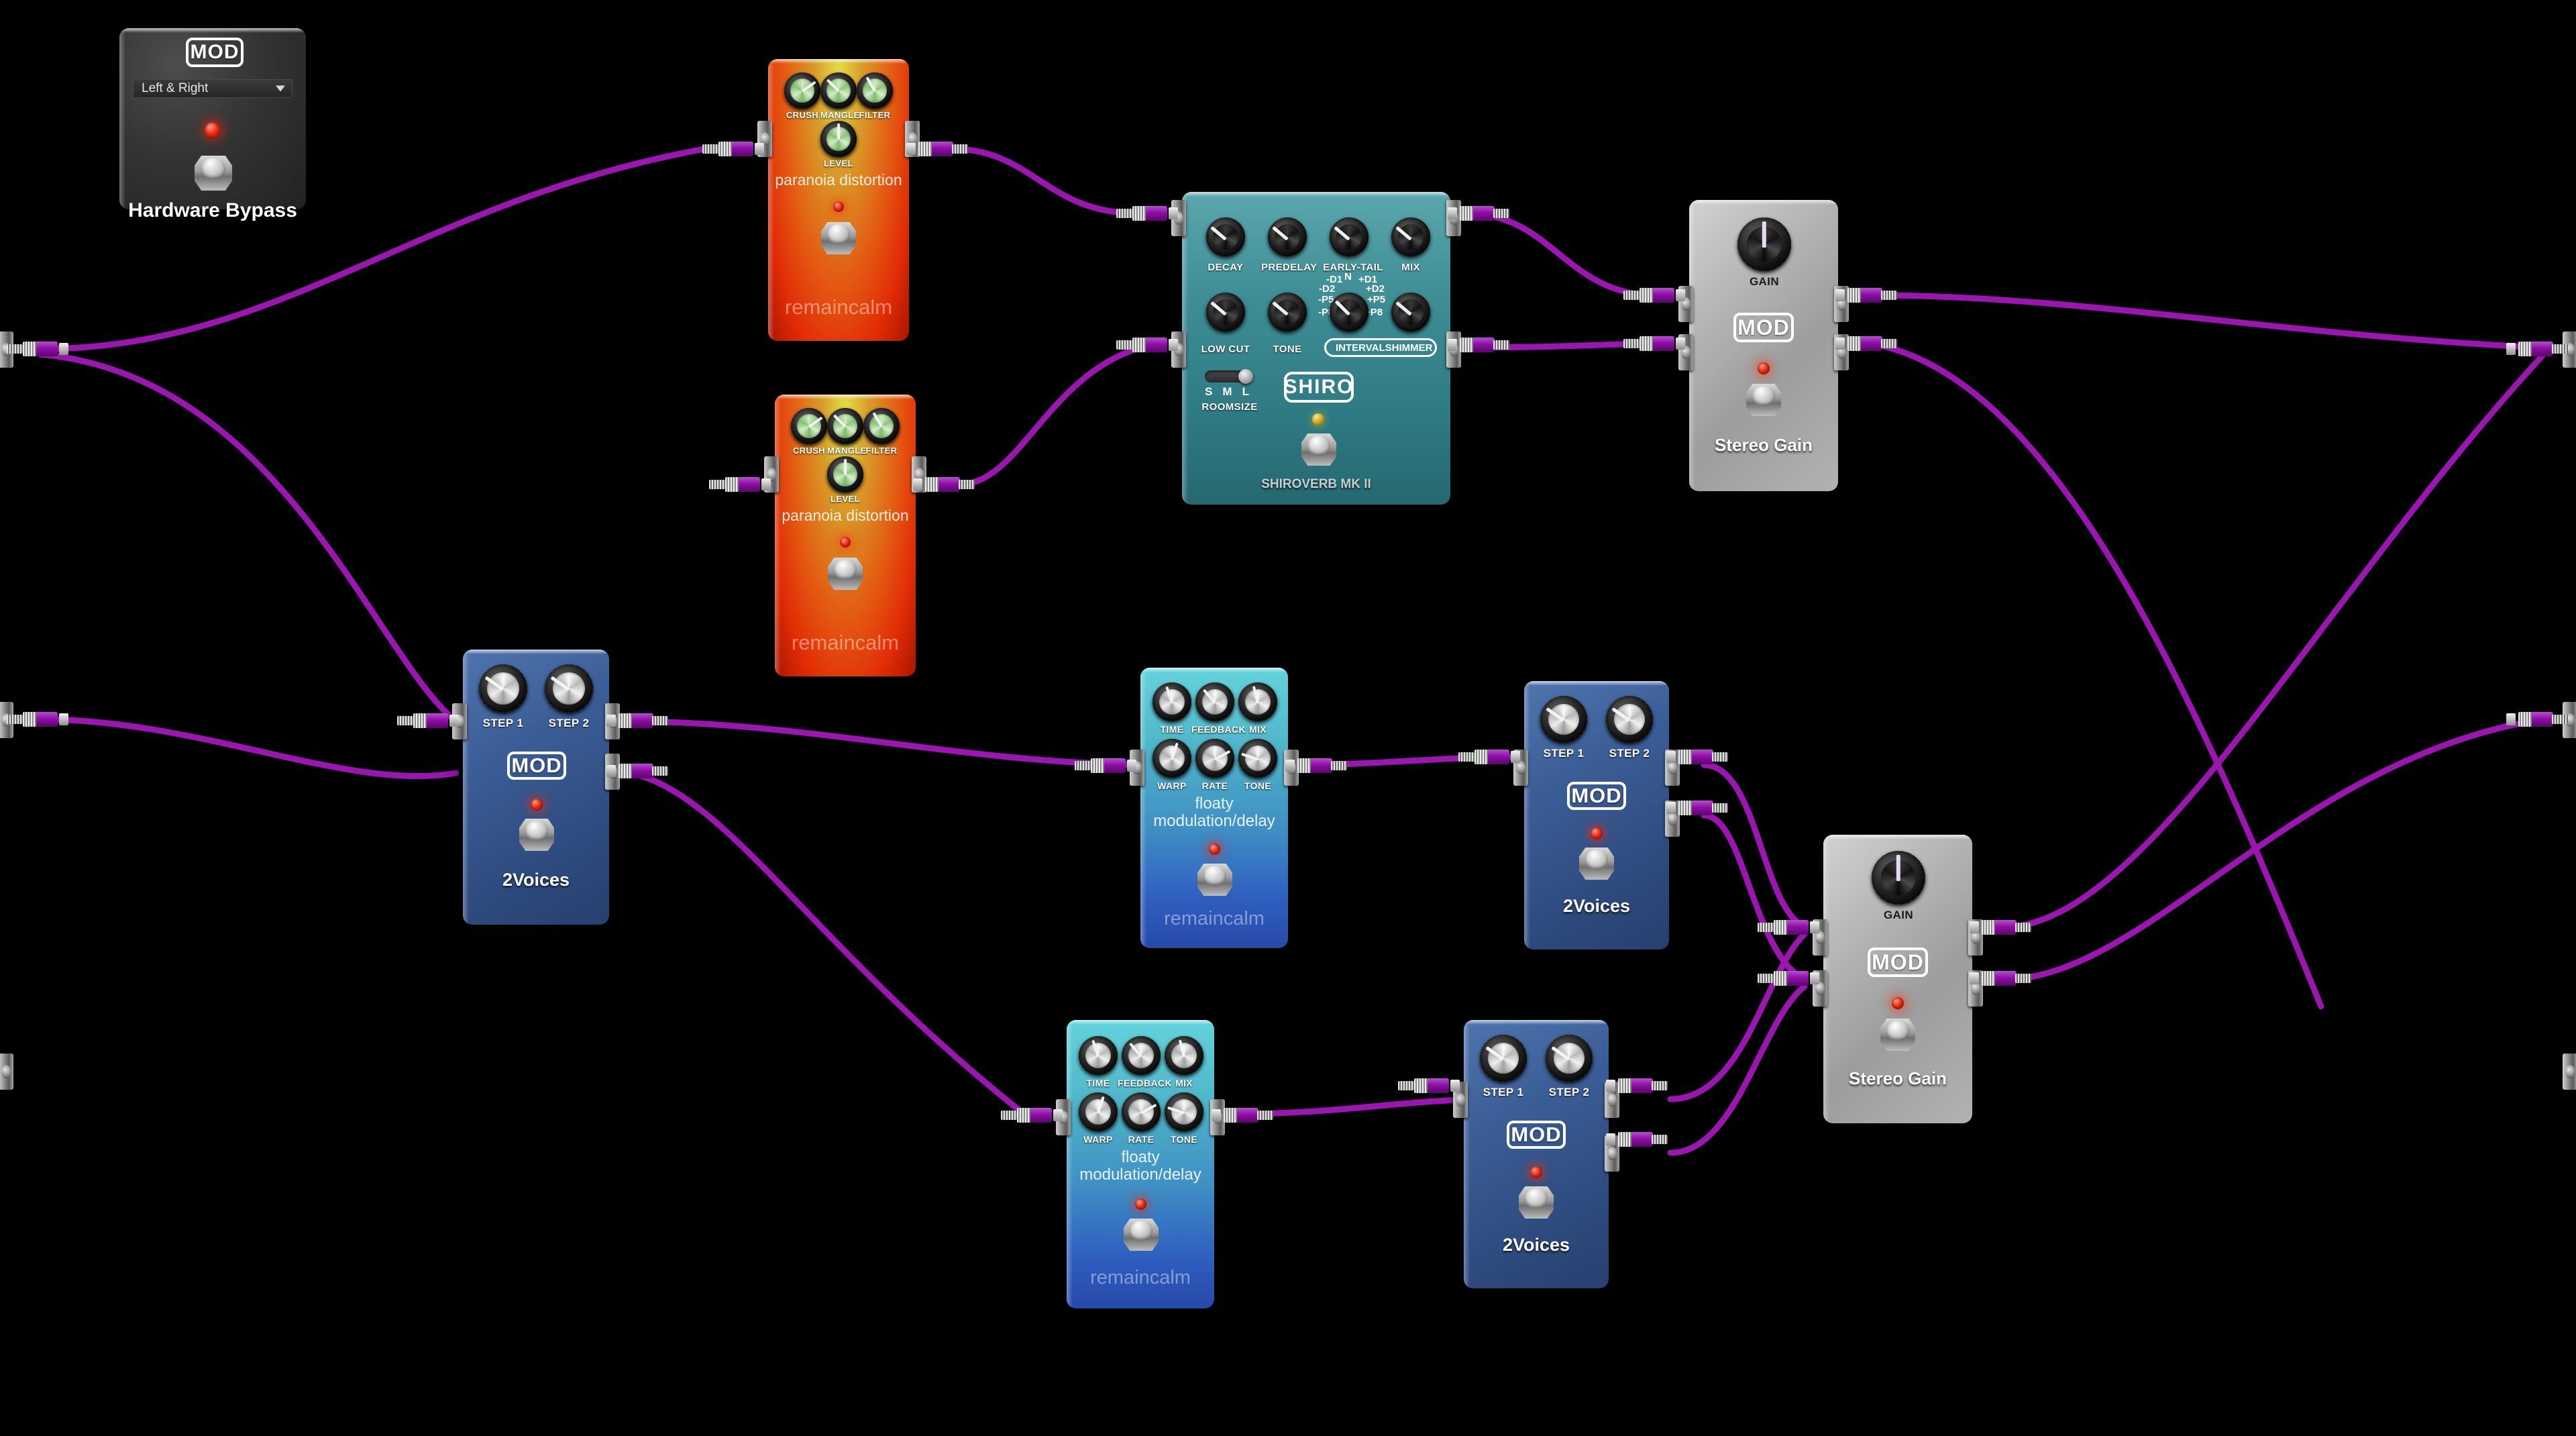 The height and width of the screenshot is (1436, 2576). I want to click on roomsize-slider-thumb, so click(1245, 376).